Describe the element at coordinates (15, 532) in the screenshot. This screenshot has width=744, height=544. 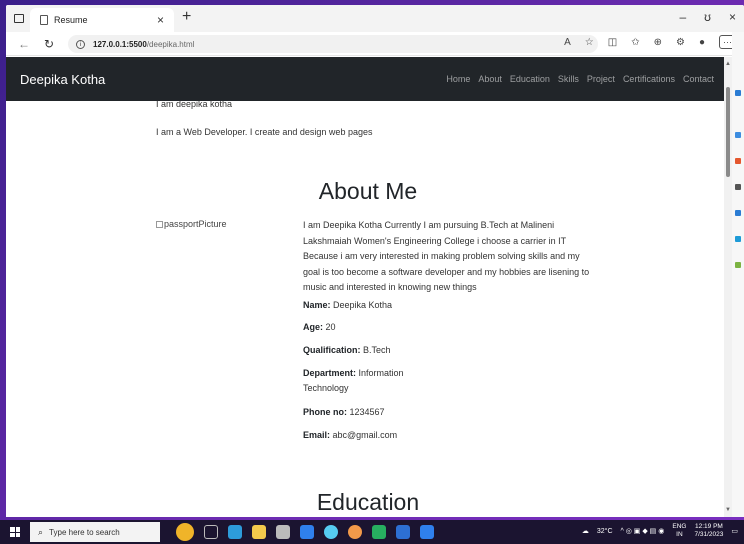
I see `start-icon` at that location.